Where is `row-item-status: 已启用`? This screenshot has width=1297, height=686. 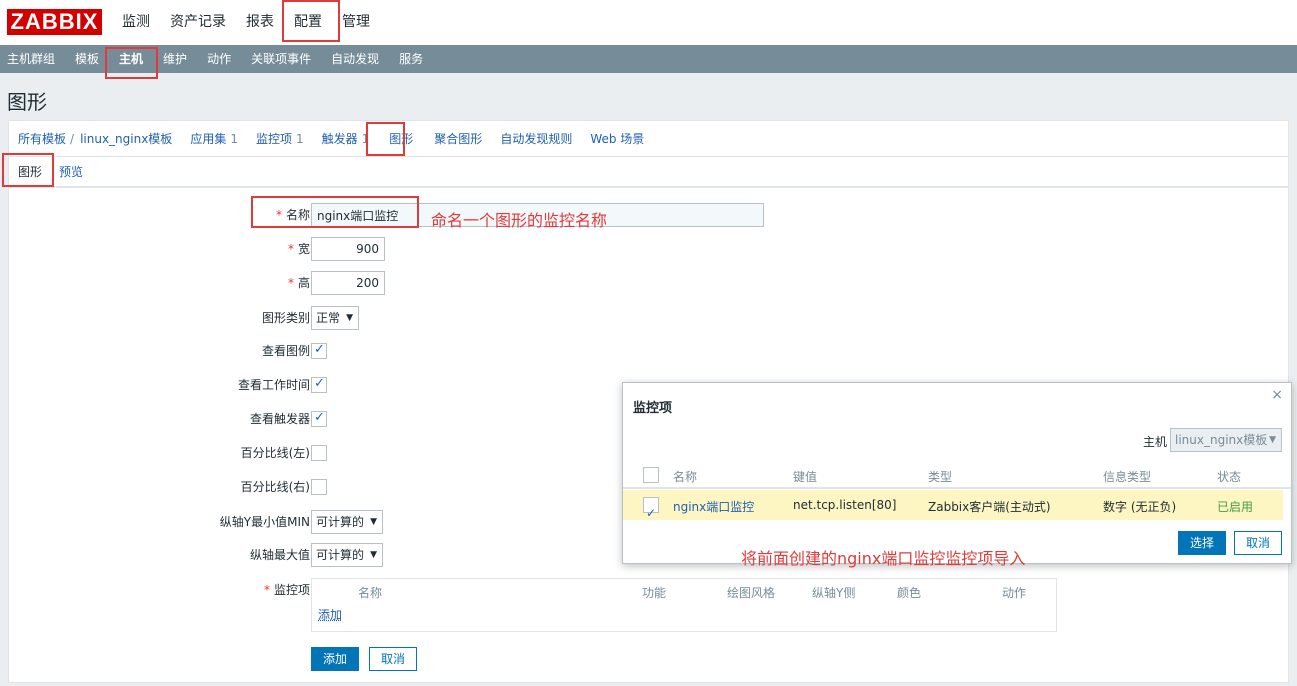 row-item-status: 已启用 is located at coordinates (1235, 507).